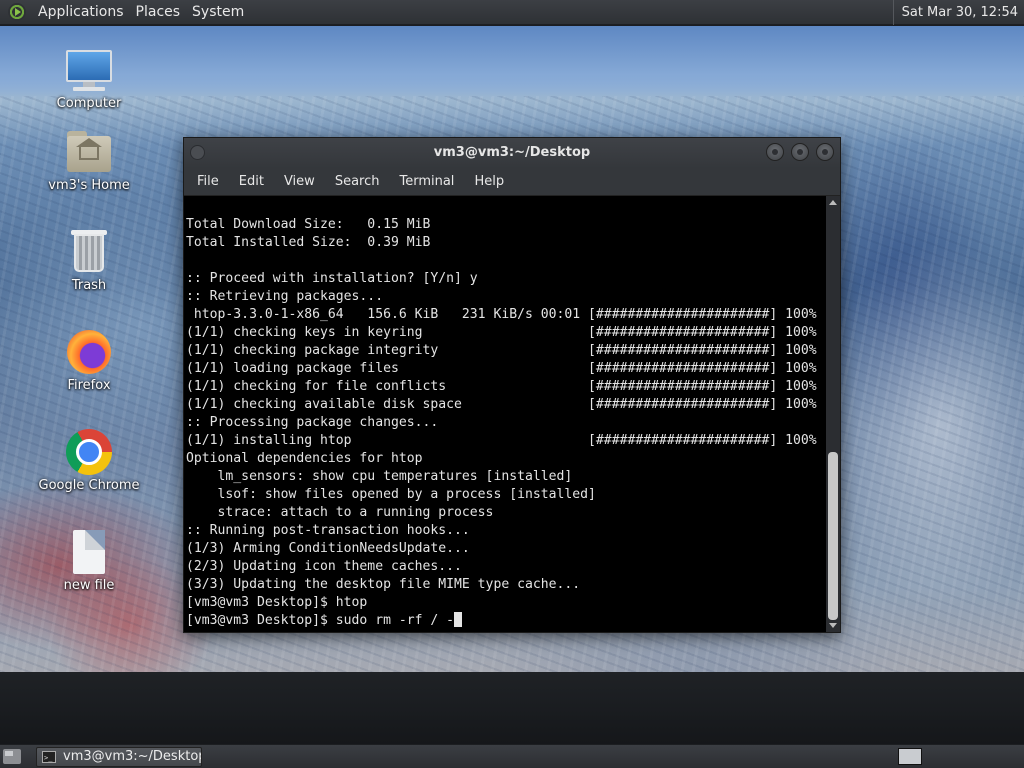 The image size is (1024, 768). I want to click on chrome-icon, so click(89, 452).